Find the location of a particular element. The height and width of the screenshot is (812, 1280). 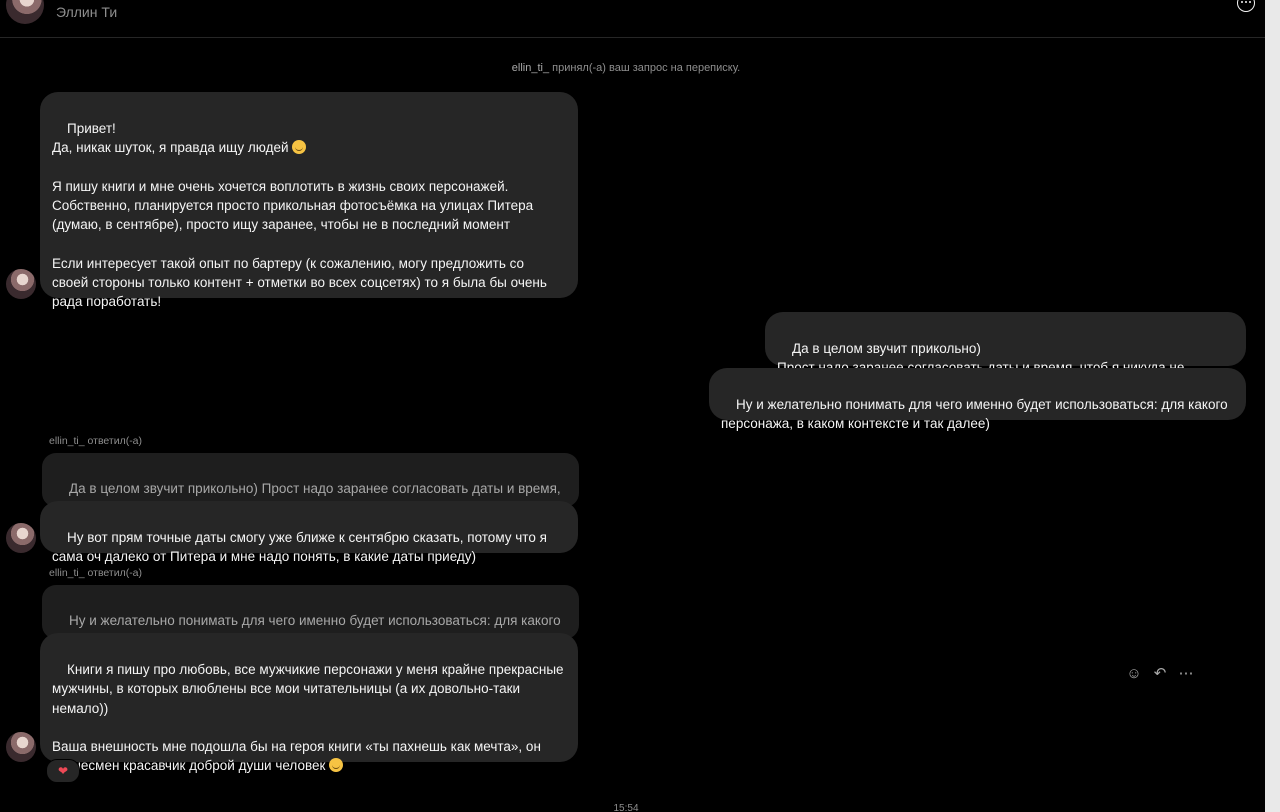

smile-icon: ☺ is located at coordinates (1134, 673).